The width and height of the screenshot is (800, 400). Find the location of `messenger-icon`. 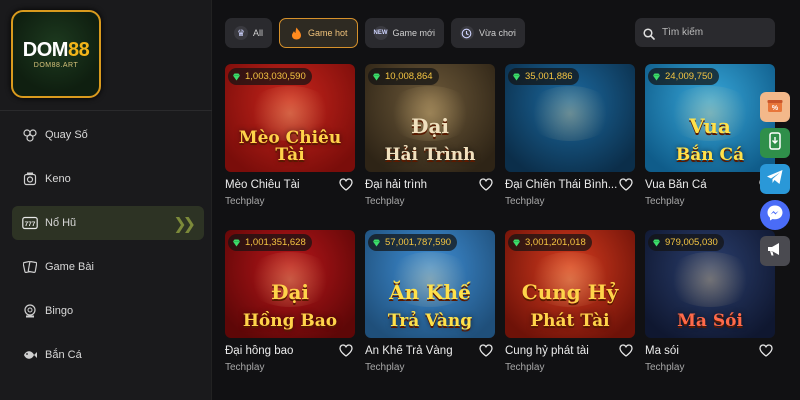

messenger-icon is located at coordinates (775, 215).